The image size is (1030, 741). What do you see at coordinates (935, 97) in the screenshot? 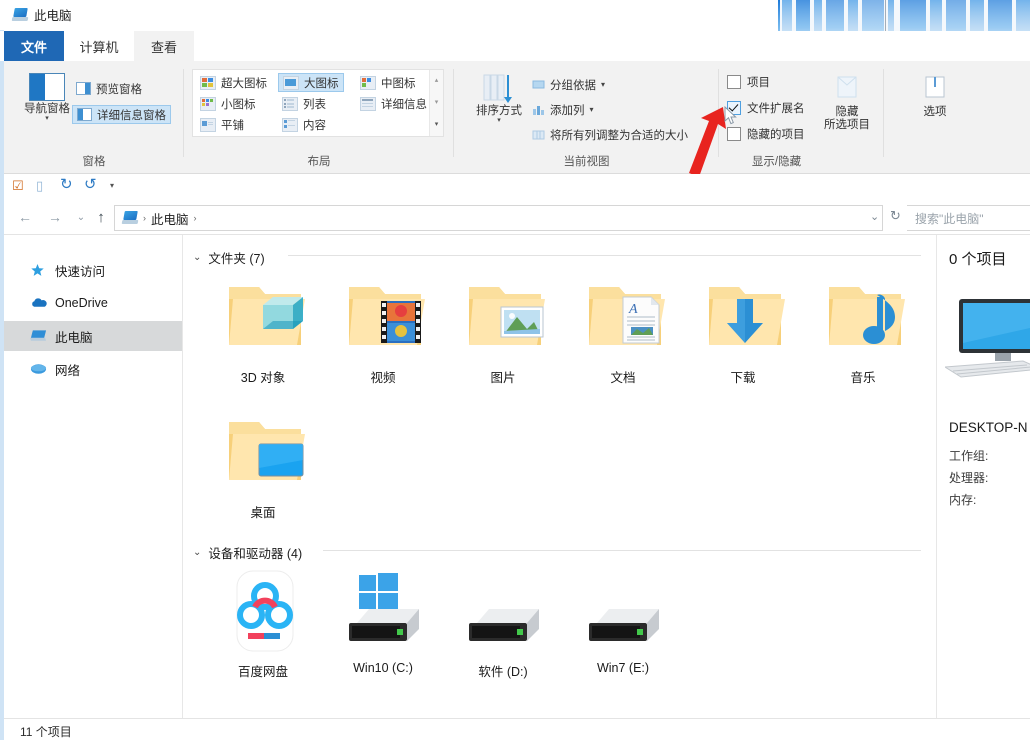
I see `options-button: 选项` at bounding box center [935, 97].